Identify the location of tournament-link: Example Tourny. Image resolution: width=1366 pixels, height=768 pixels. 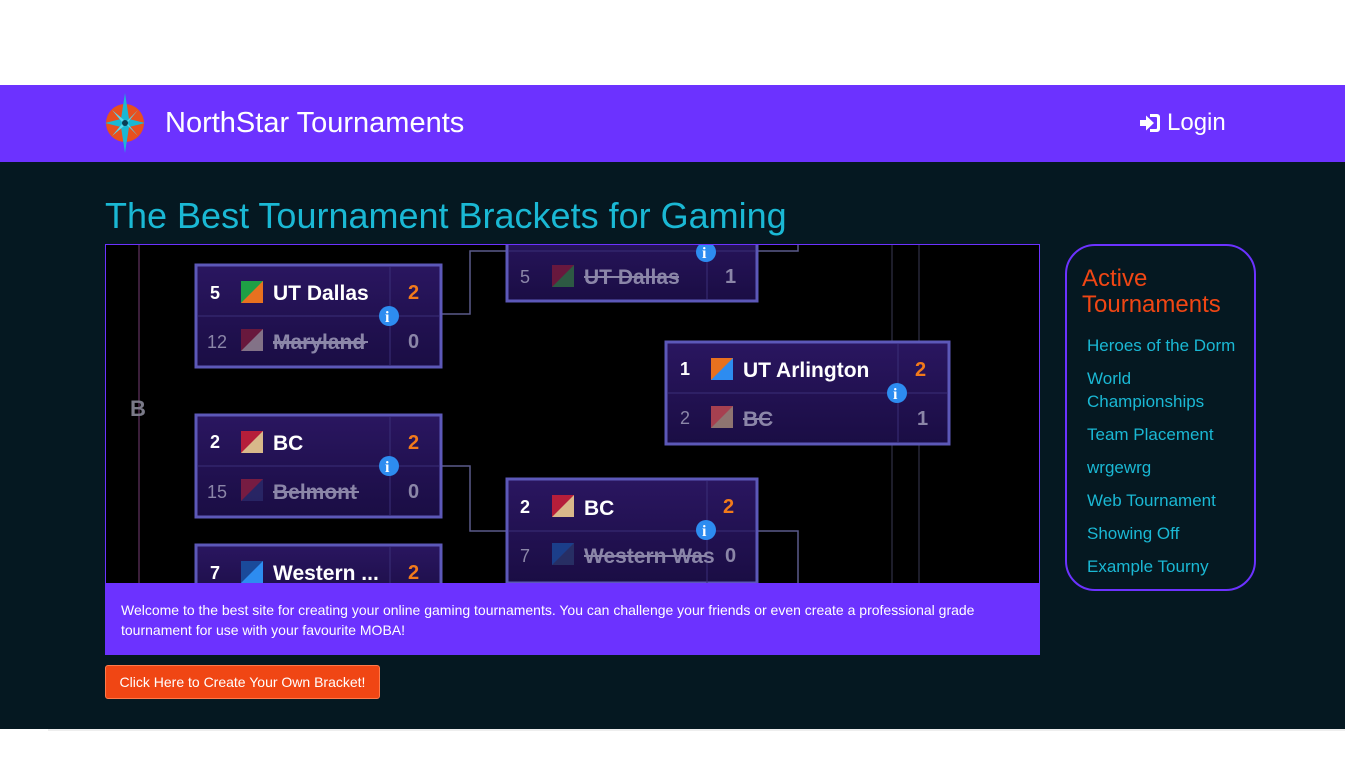
(1148, 566).